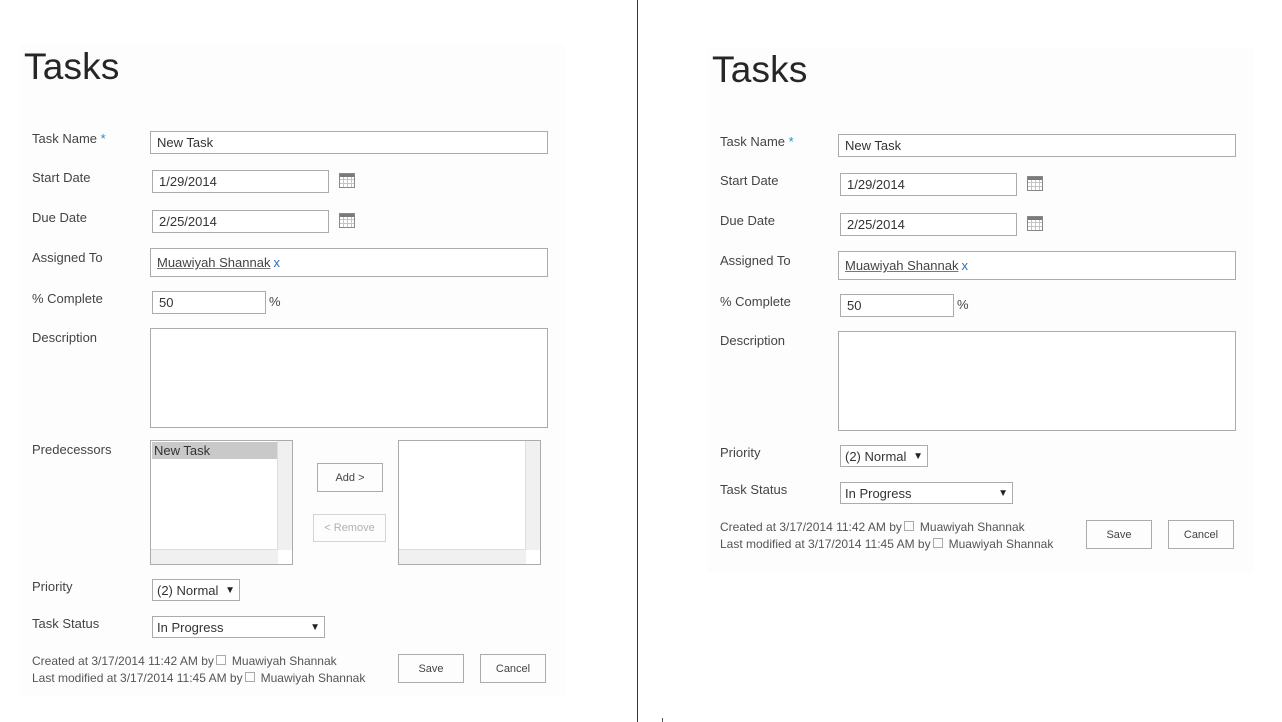  What do you see at coordinates (72, 449) in the screenshot?
I see `predecessors-label: Predecessors` at bounding box center [72, 449].